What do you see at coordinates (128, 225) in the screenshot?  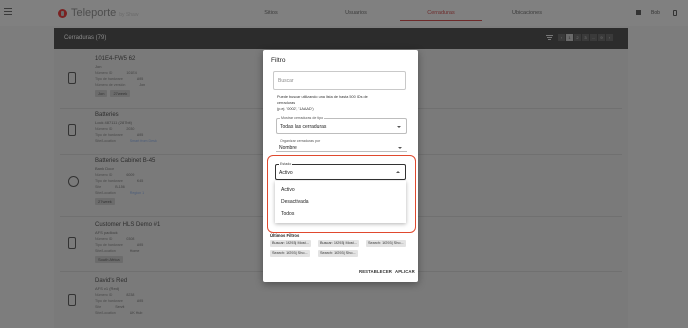 I see `lock-name: Customer HLS Demo #1` at bounding box center [128, 225].